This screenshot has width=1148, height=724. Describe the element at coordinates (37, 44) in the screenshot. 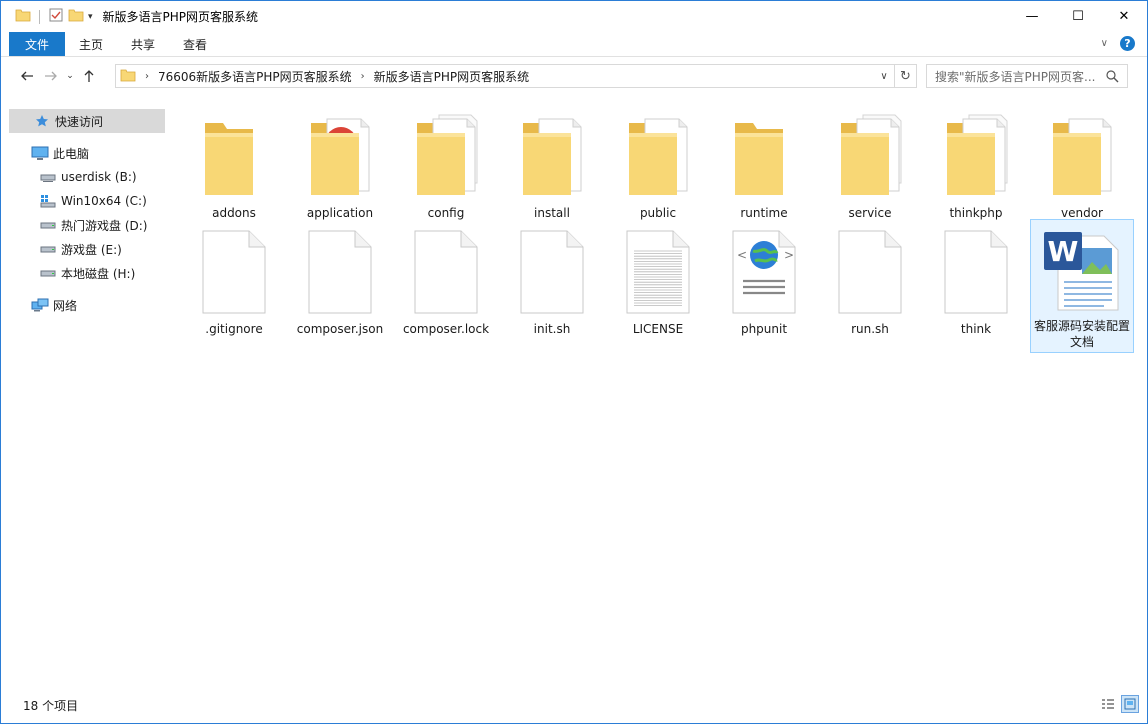

I see `tab-file: 文件` at that location.